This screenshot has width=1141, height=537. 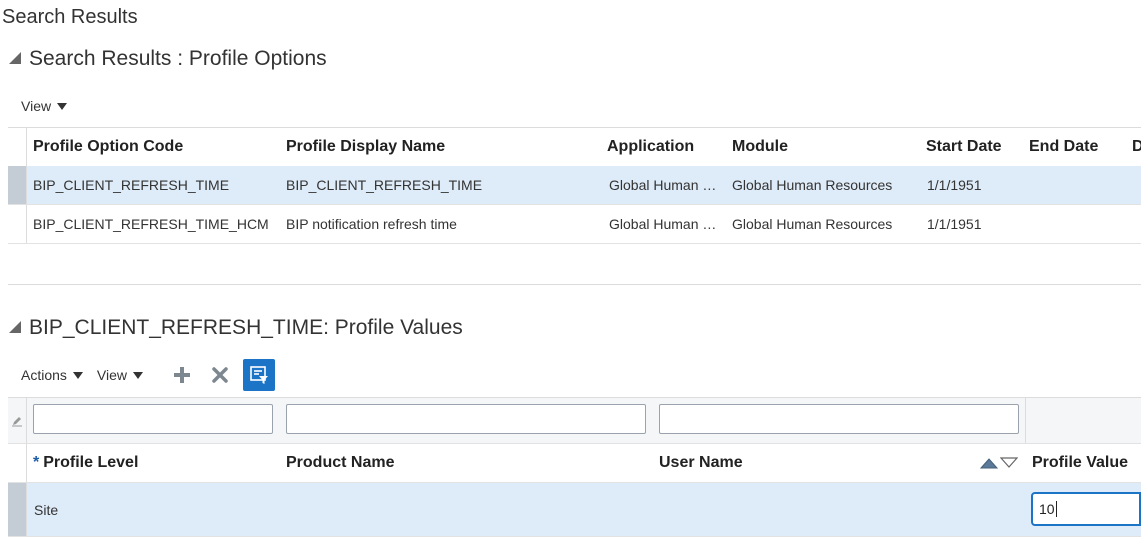 I want to click on add-icon, so click(x=182, y=375).